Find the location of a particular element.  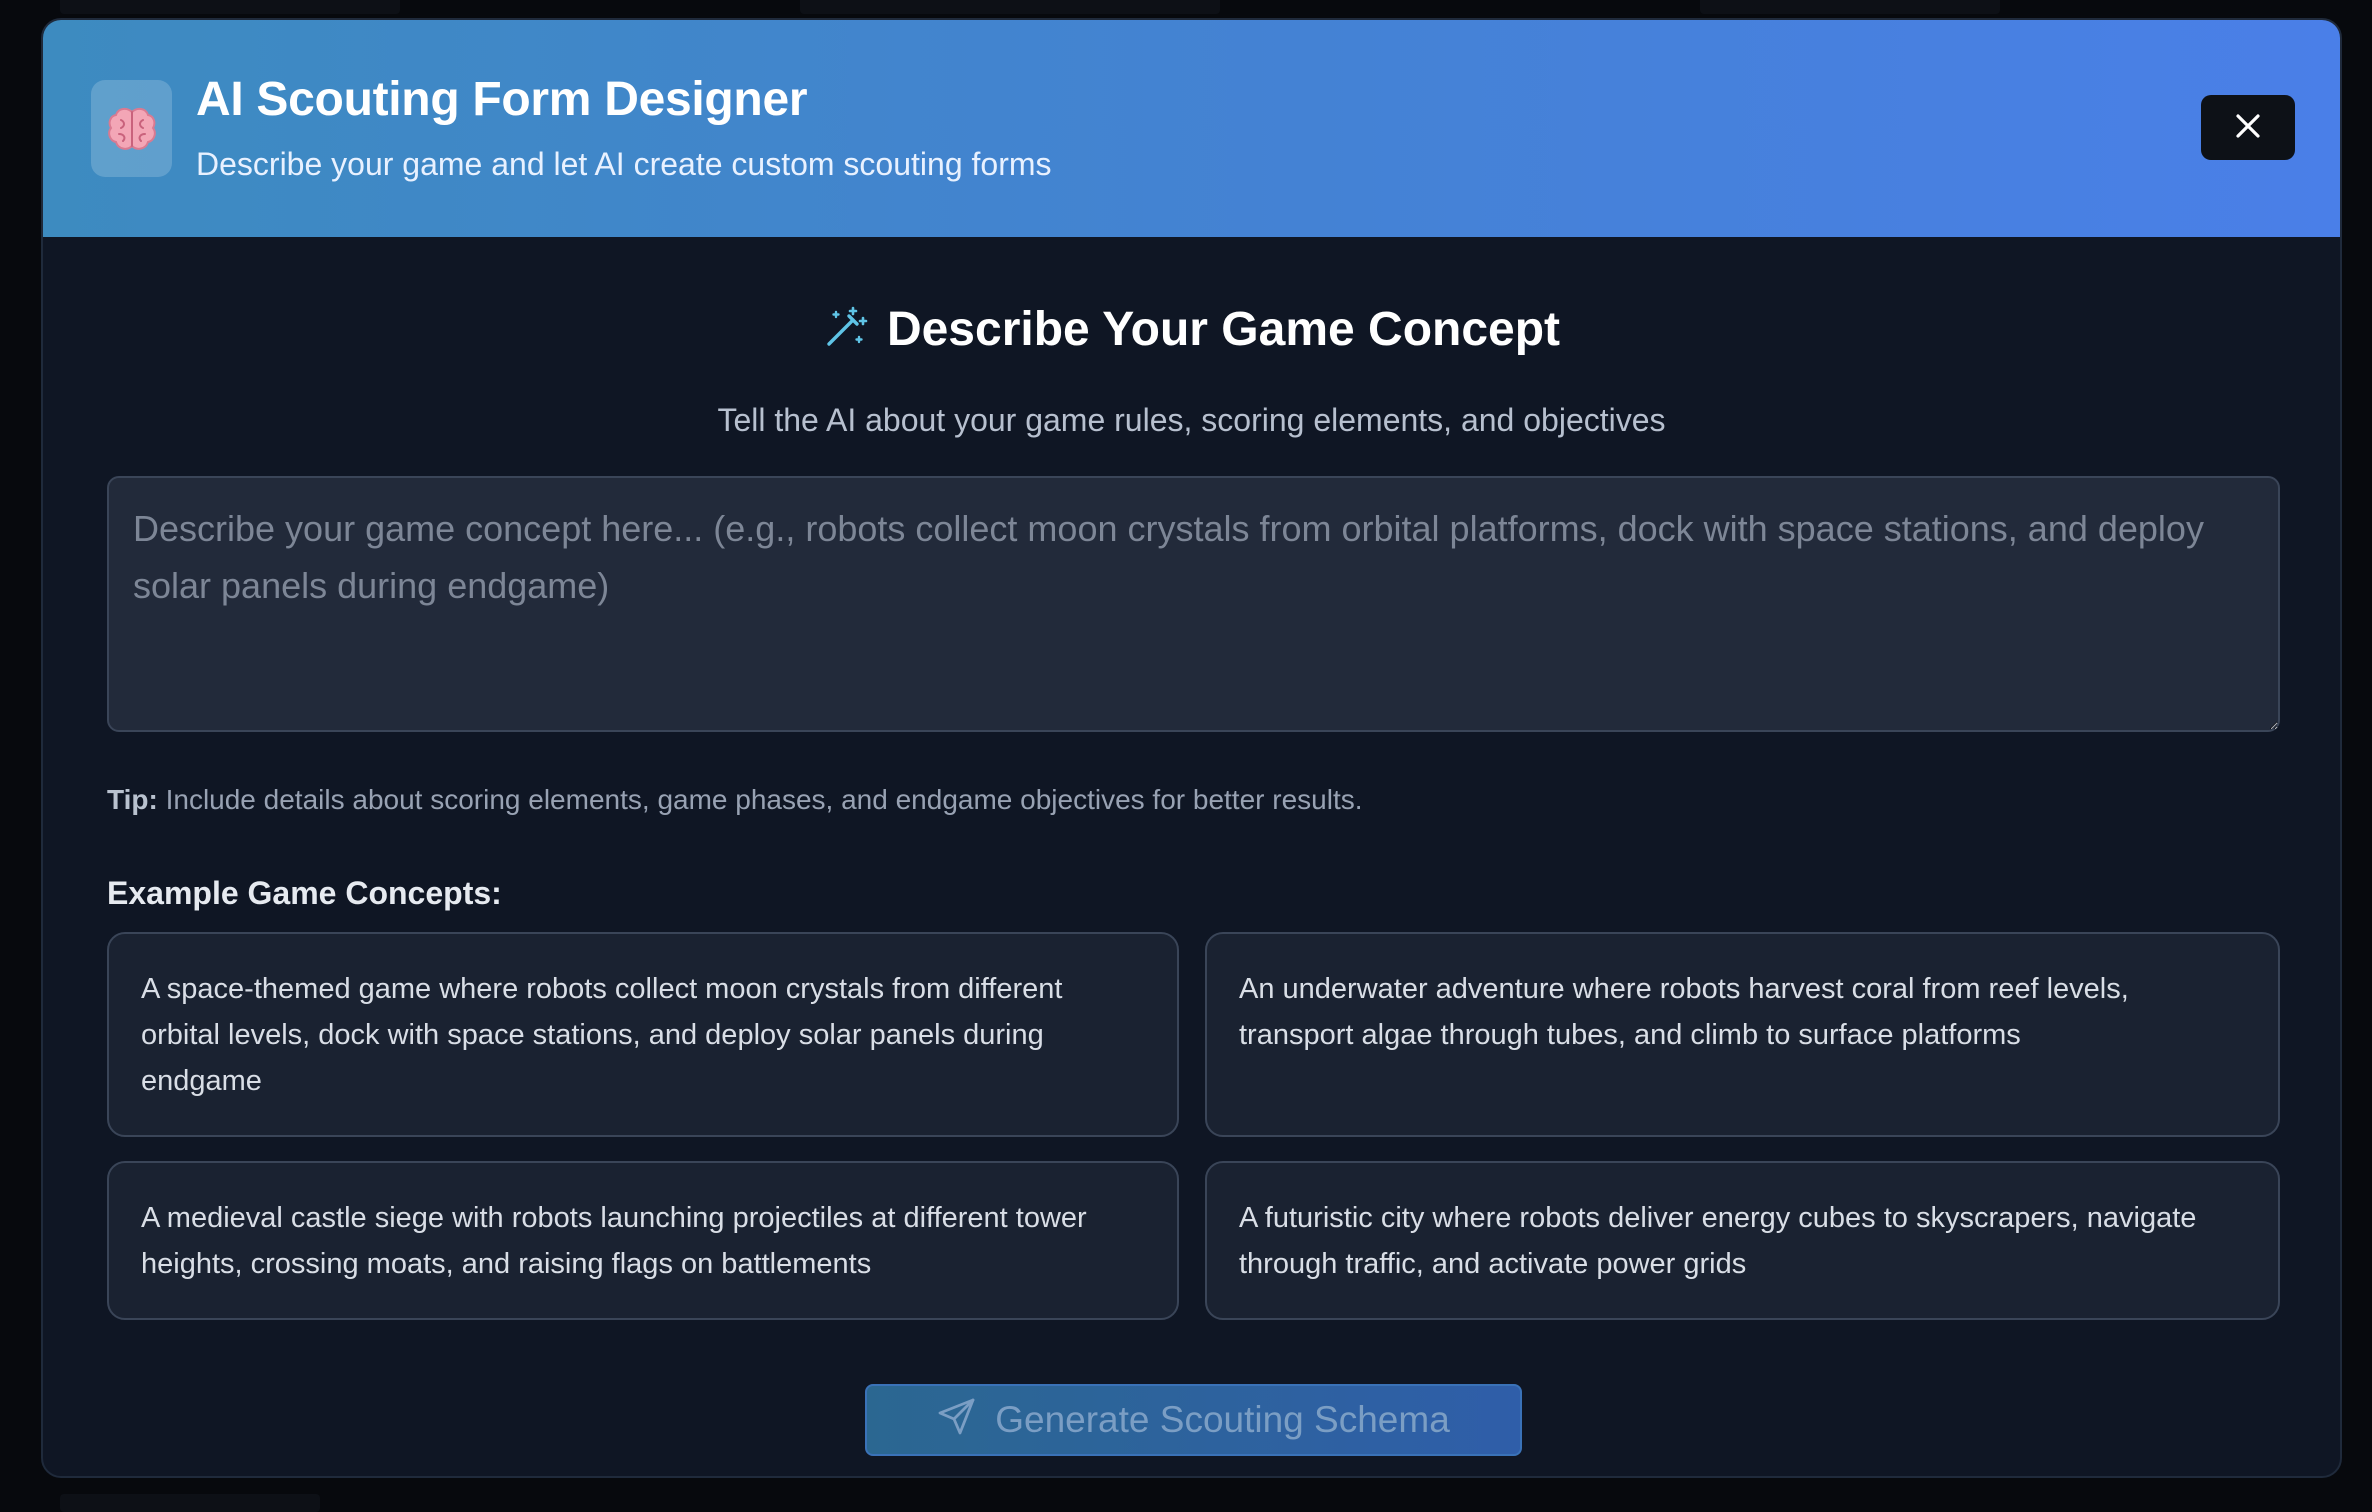

concept-heading: Describe Your Game Concept is located at coordinates (1191, 329).